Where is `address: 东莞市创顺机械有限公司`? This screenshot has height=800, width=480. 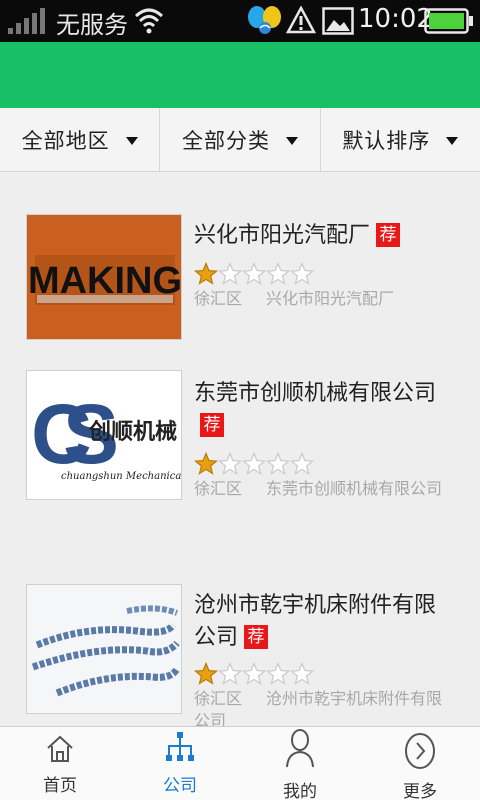
address: 东莞市创顺机械有限公司 is located at coordinates (354, 488).